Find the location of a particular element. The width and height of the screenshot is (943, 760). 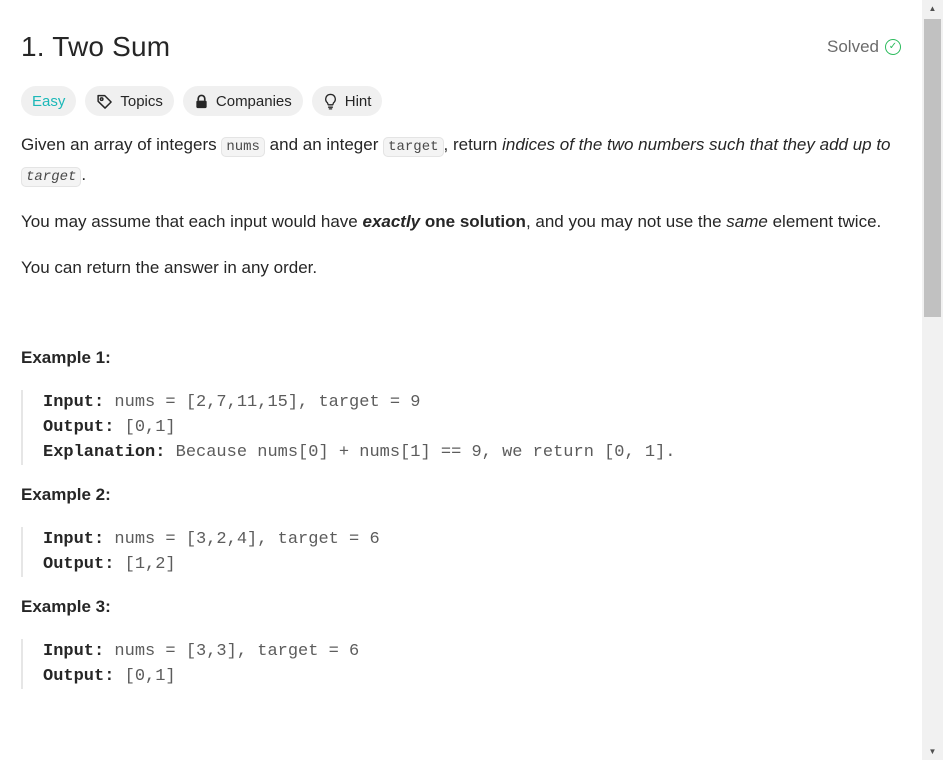

example-2-title: Example 2: is located at coordinates (66, 494).